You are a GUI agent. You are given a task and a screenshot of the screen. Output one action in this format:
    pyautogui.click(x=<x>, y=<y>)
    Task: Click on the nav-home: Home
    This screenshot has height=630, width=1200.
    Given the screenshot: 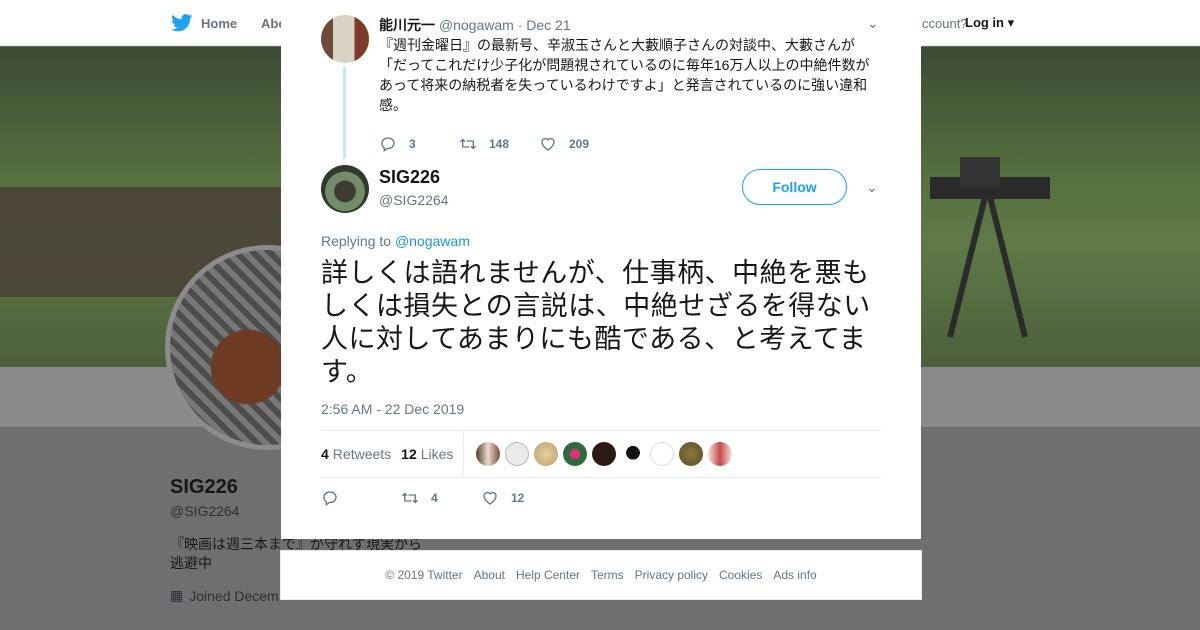 What is the action you would take?
    pyautogui.click(x=204, y=23)
    